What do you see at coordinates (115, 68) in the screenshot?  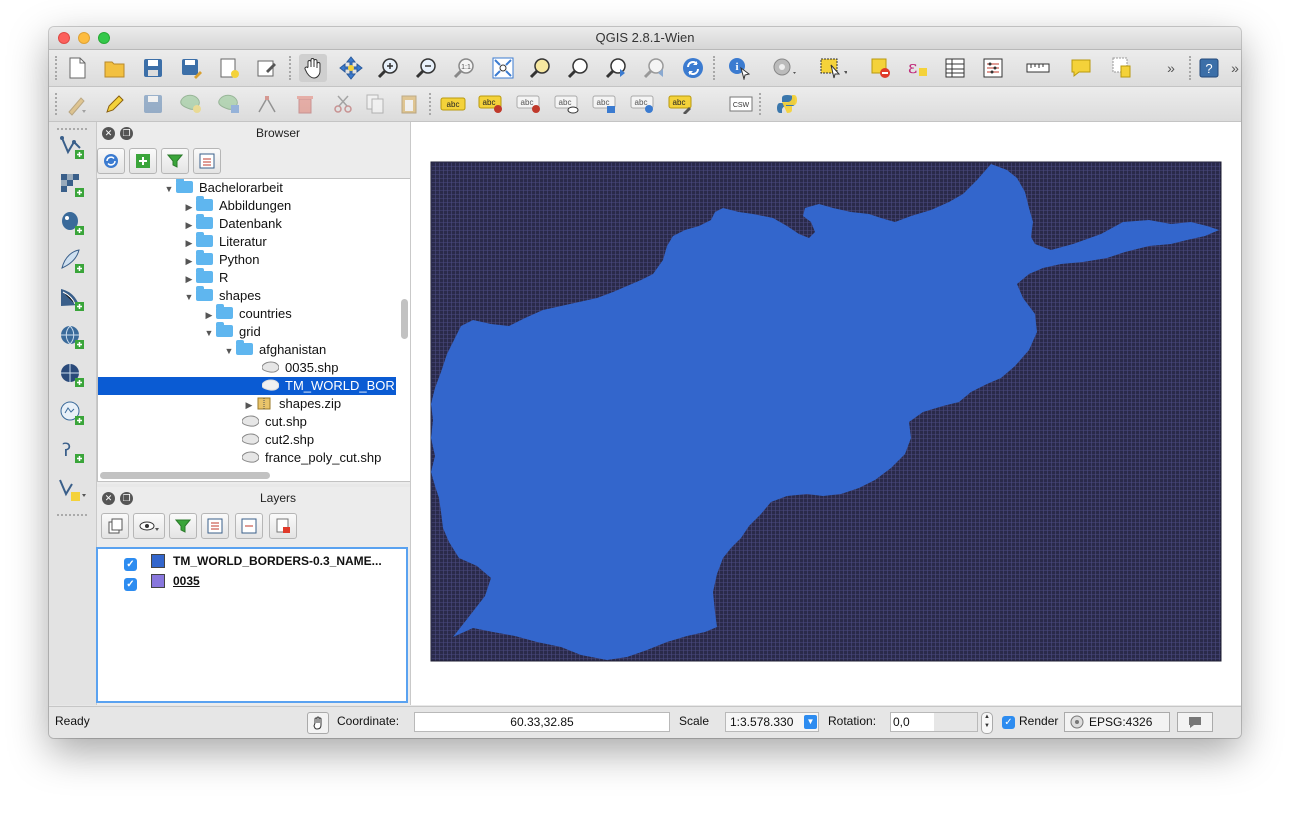 I see `open-project-icon` at bounding box center [115, 68].